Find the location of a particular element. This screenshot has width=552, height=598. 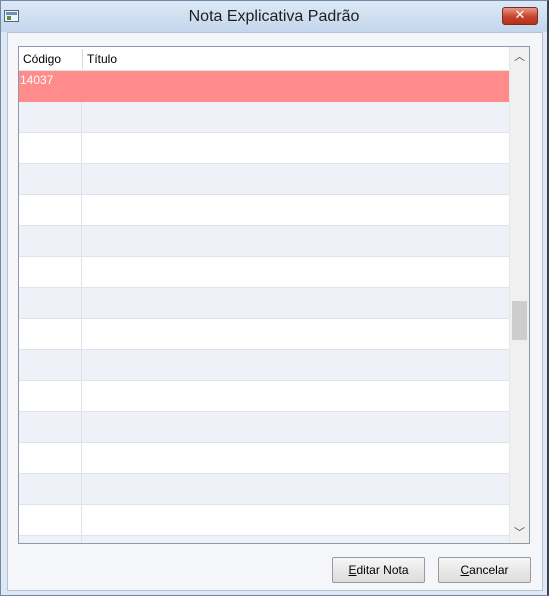

chevron-down-icon: ﹀ is located at coordinates (519, 533).